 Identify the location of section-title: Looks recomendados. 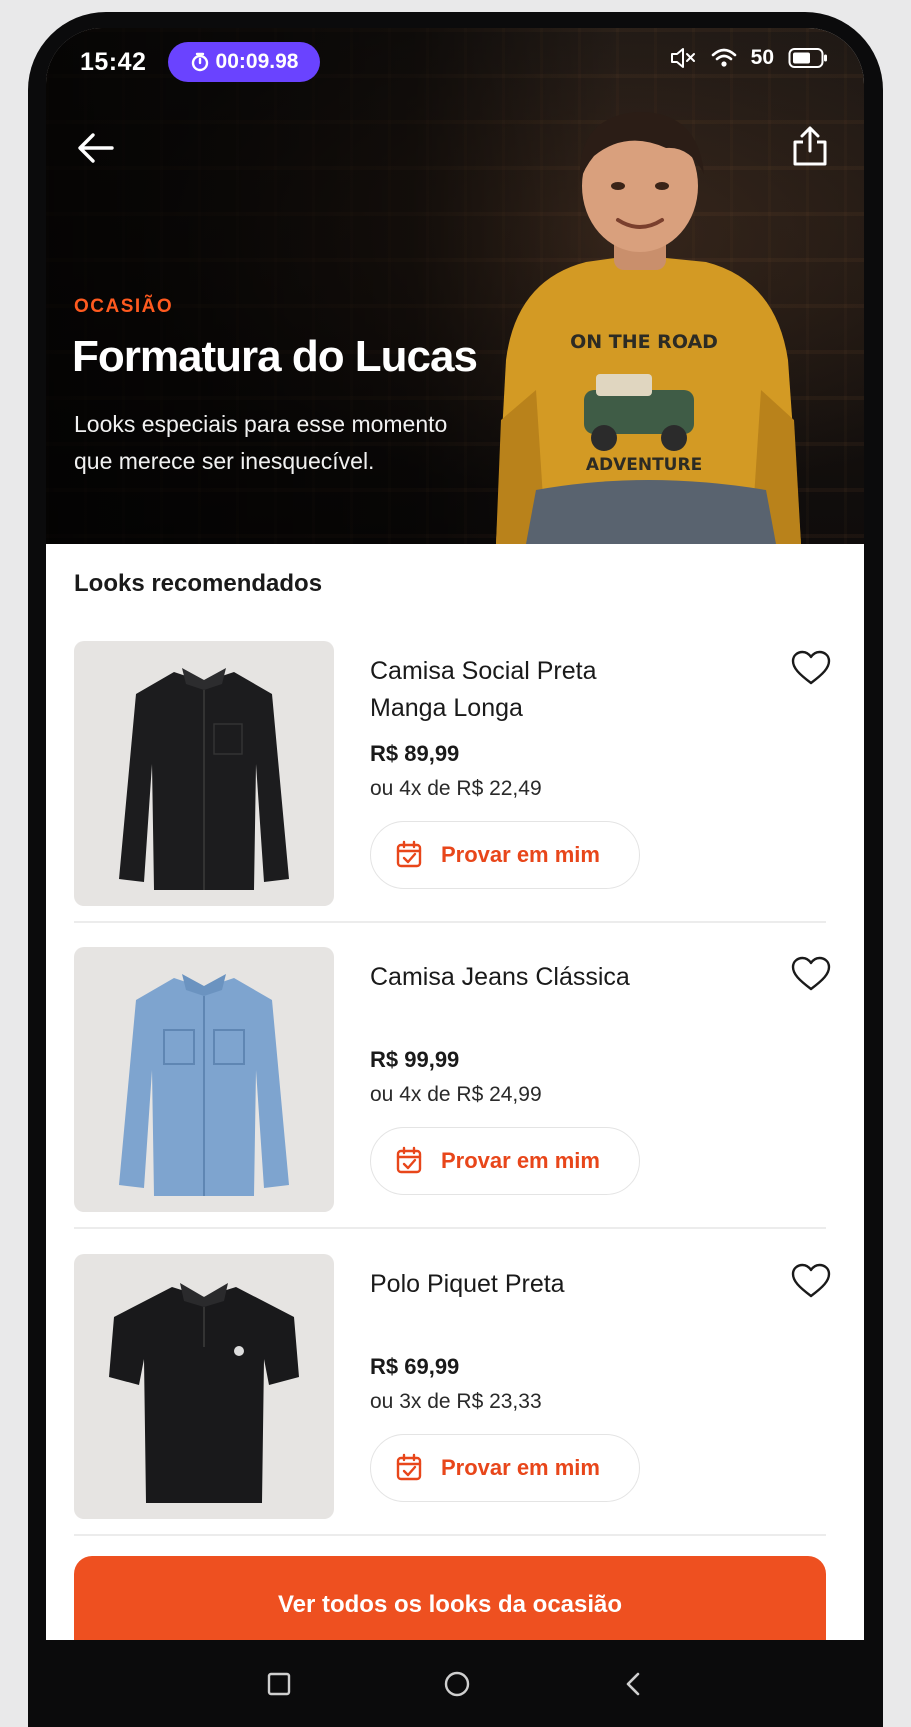
(198, 583).